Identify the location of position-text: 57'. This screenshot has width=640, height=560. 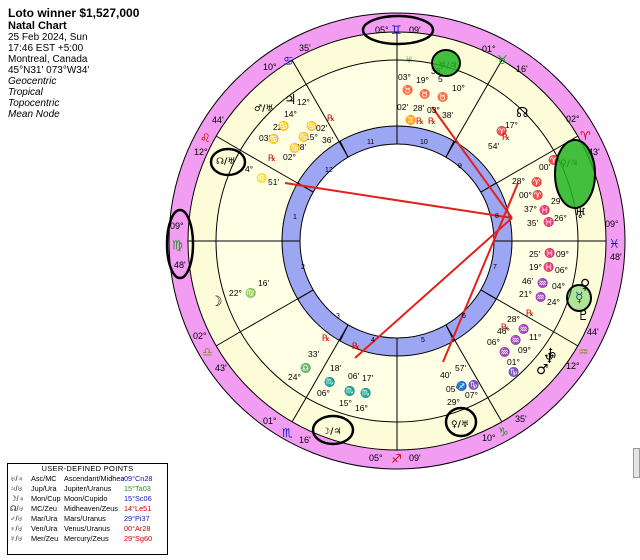
(460, 368).